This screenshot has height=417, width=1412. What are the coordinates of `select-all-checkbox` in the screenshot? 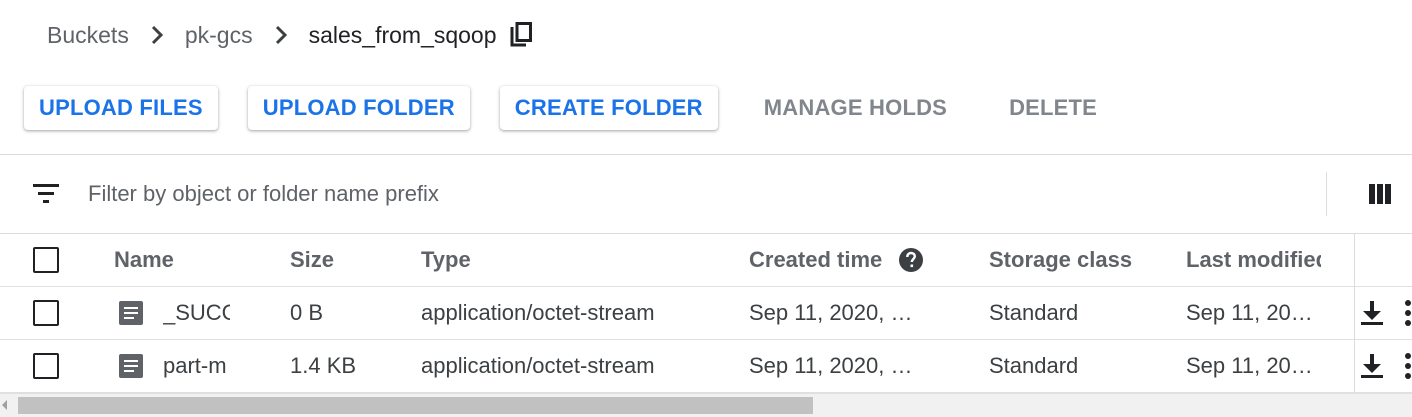 It's located at (46, 260).